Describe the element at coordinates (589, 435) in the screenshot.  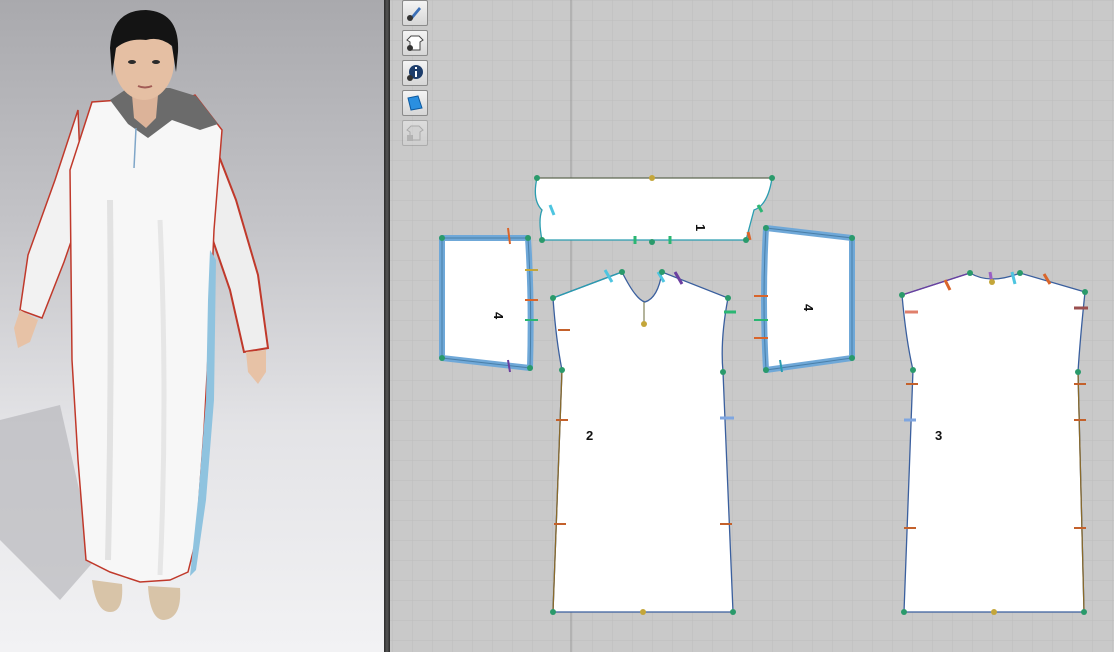
I see `pattern-piece-2-label: 2` at that location.